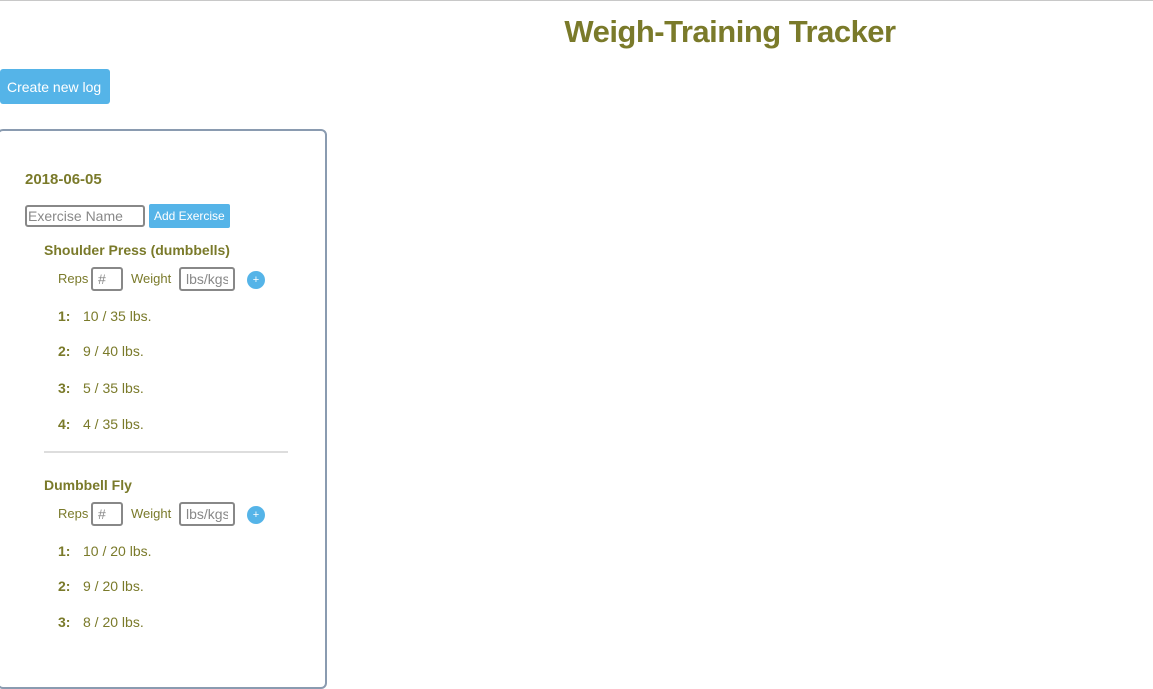 Image resolution: width=1153 pixels, height=689 pixels. Describe the element at coordinates (113, 622) in the screenshot. I see `set-value: 8 / 20 lbs.` at that location.